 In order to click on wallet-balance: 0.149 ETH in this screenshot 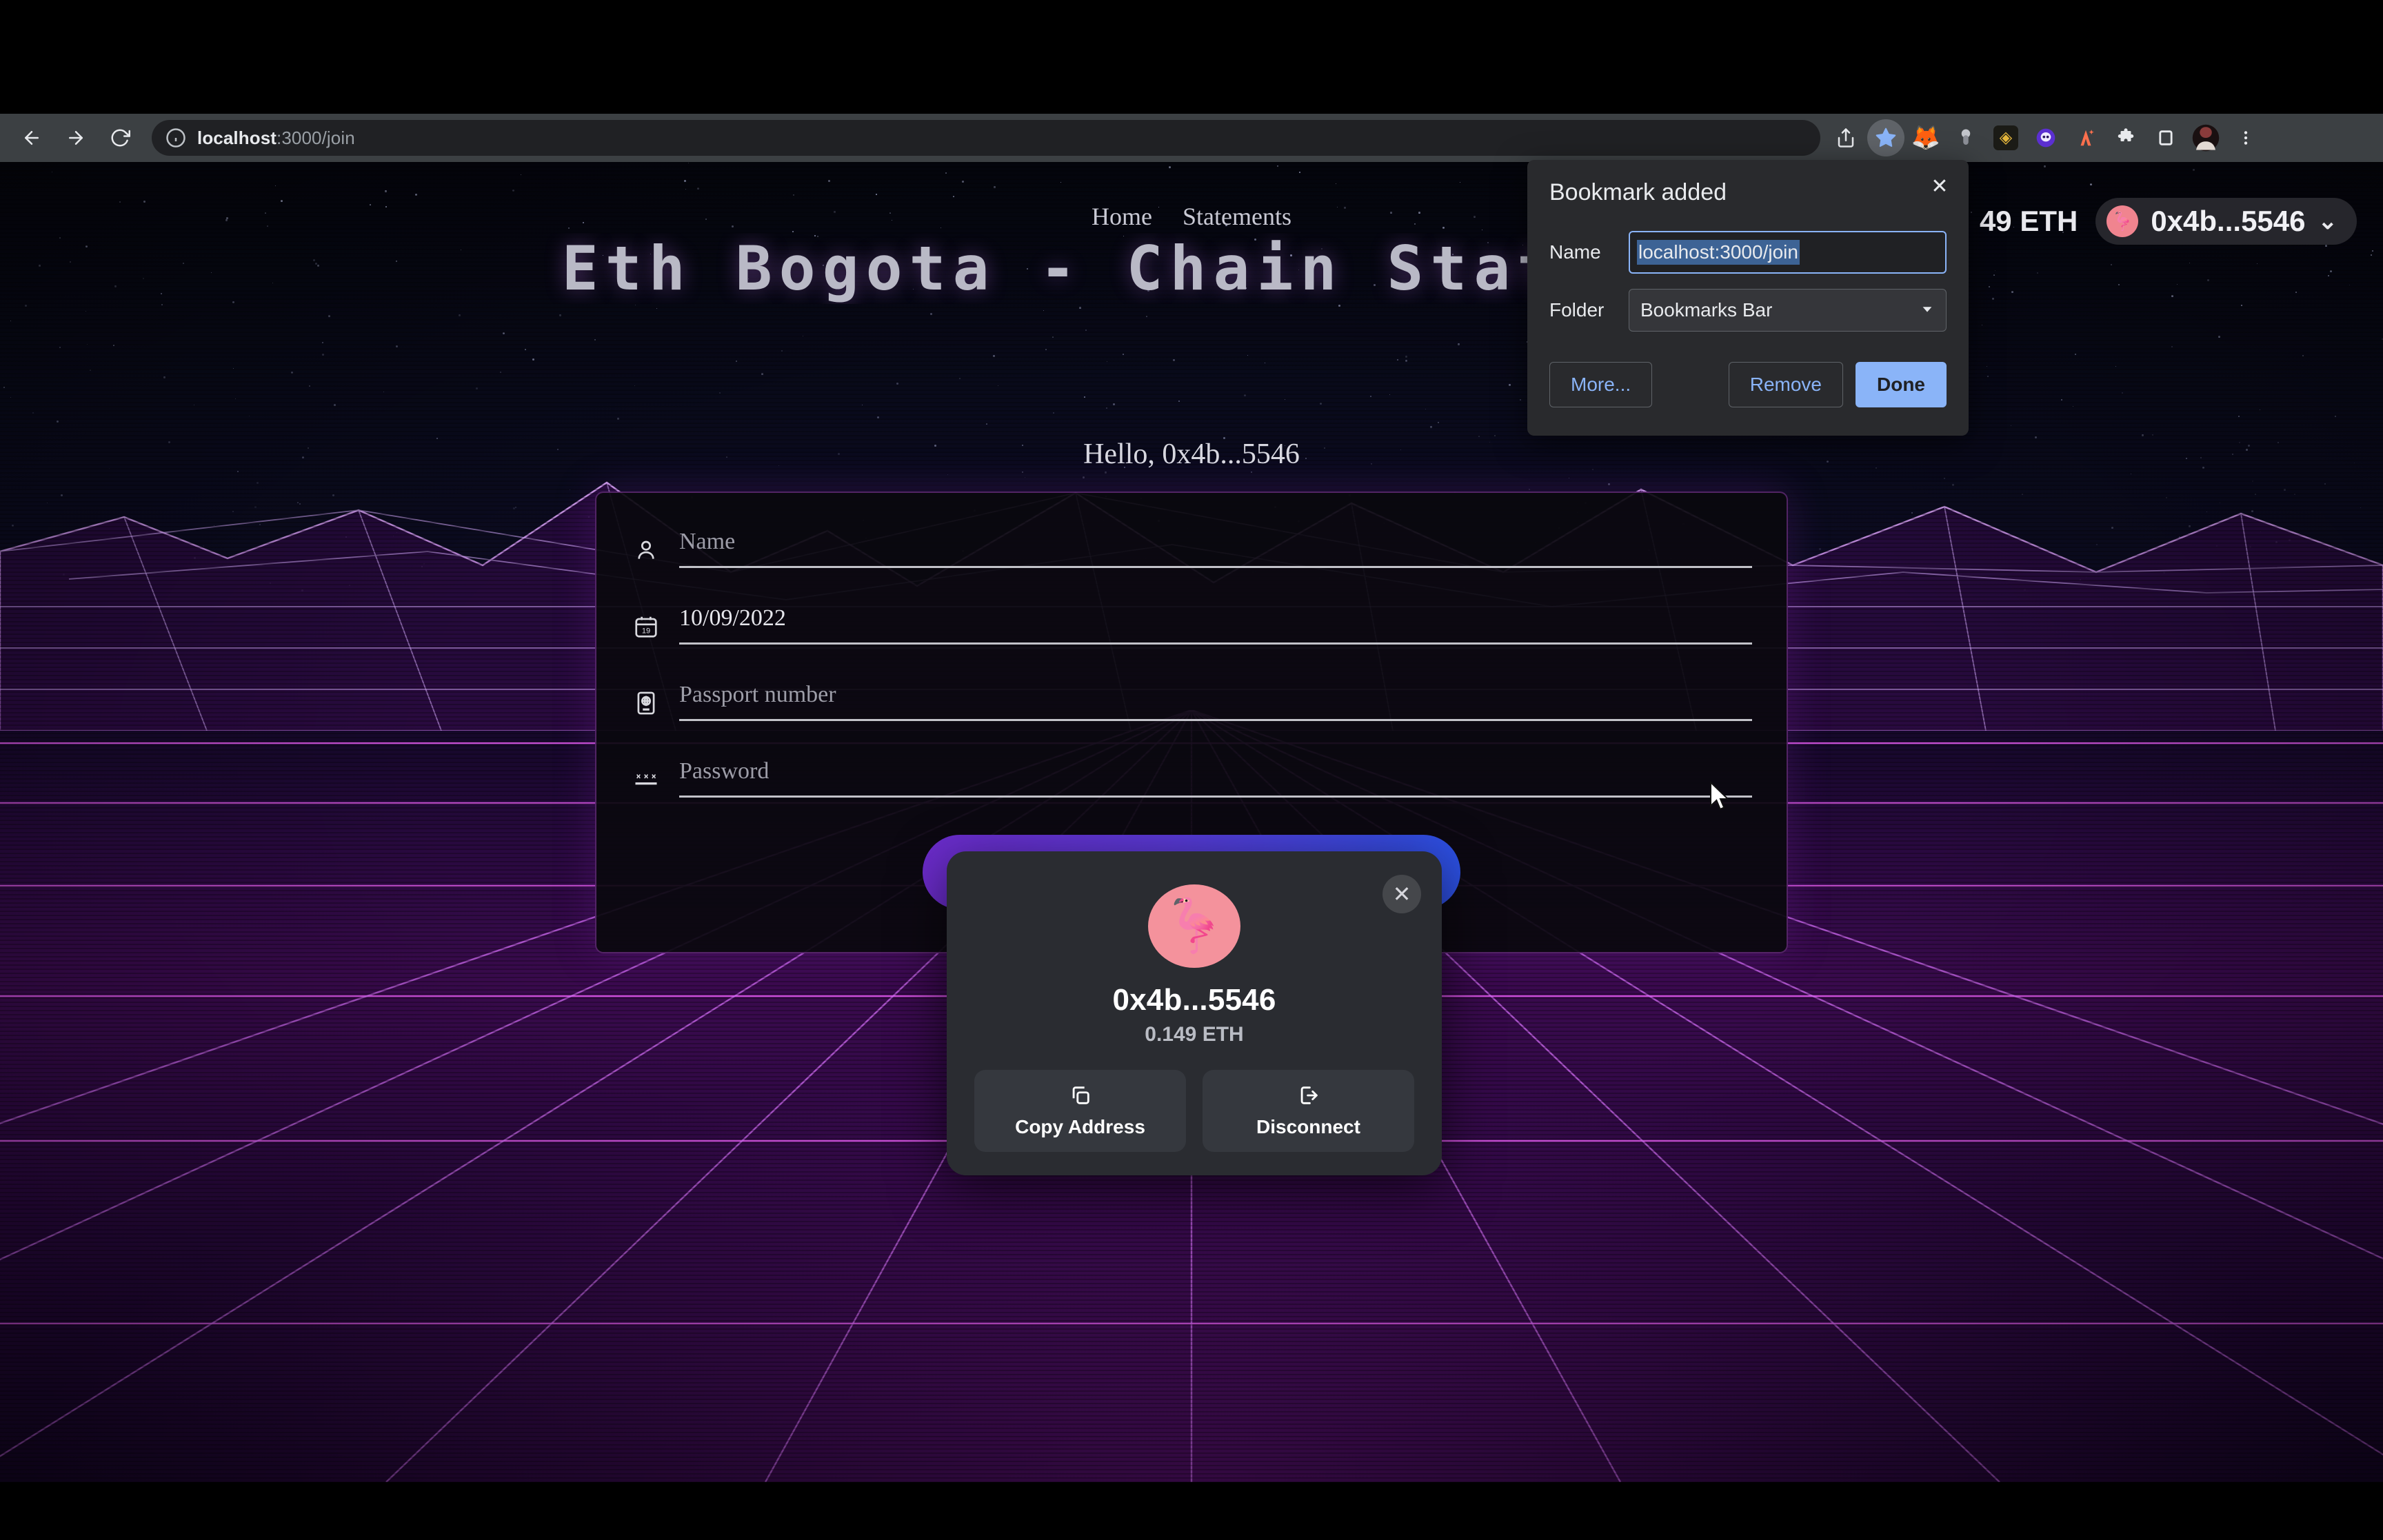, I will do `click(1194, 1035)`.